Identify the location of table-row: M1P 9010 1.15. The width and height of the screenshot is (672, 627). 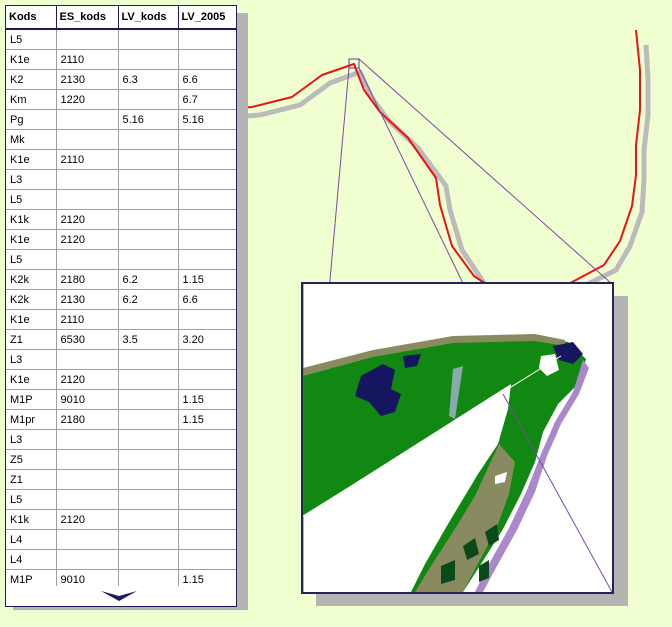
(121, 399).